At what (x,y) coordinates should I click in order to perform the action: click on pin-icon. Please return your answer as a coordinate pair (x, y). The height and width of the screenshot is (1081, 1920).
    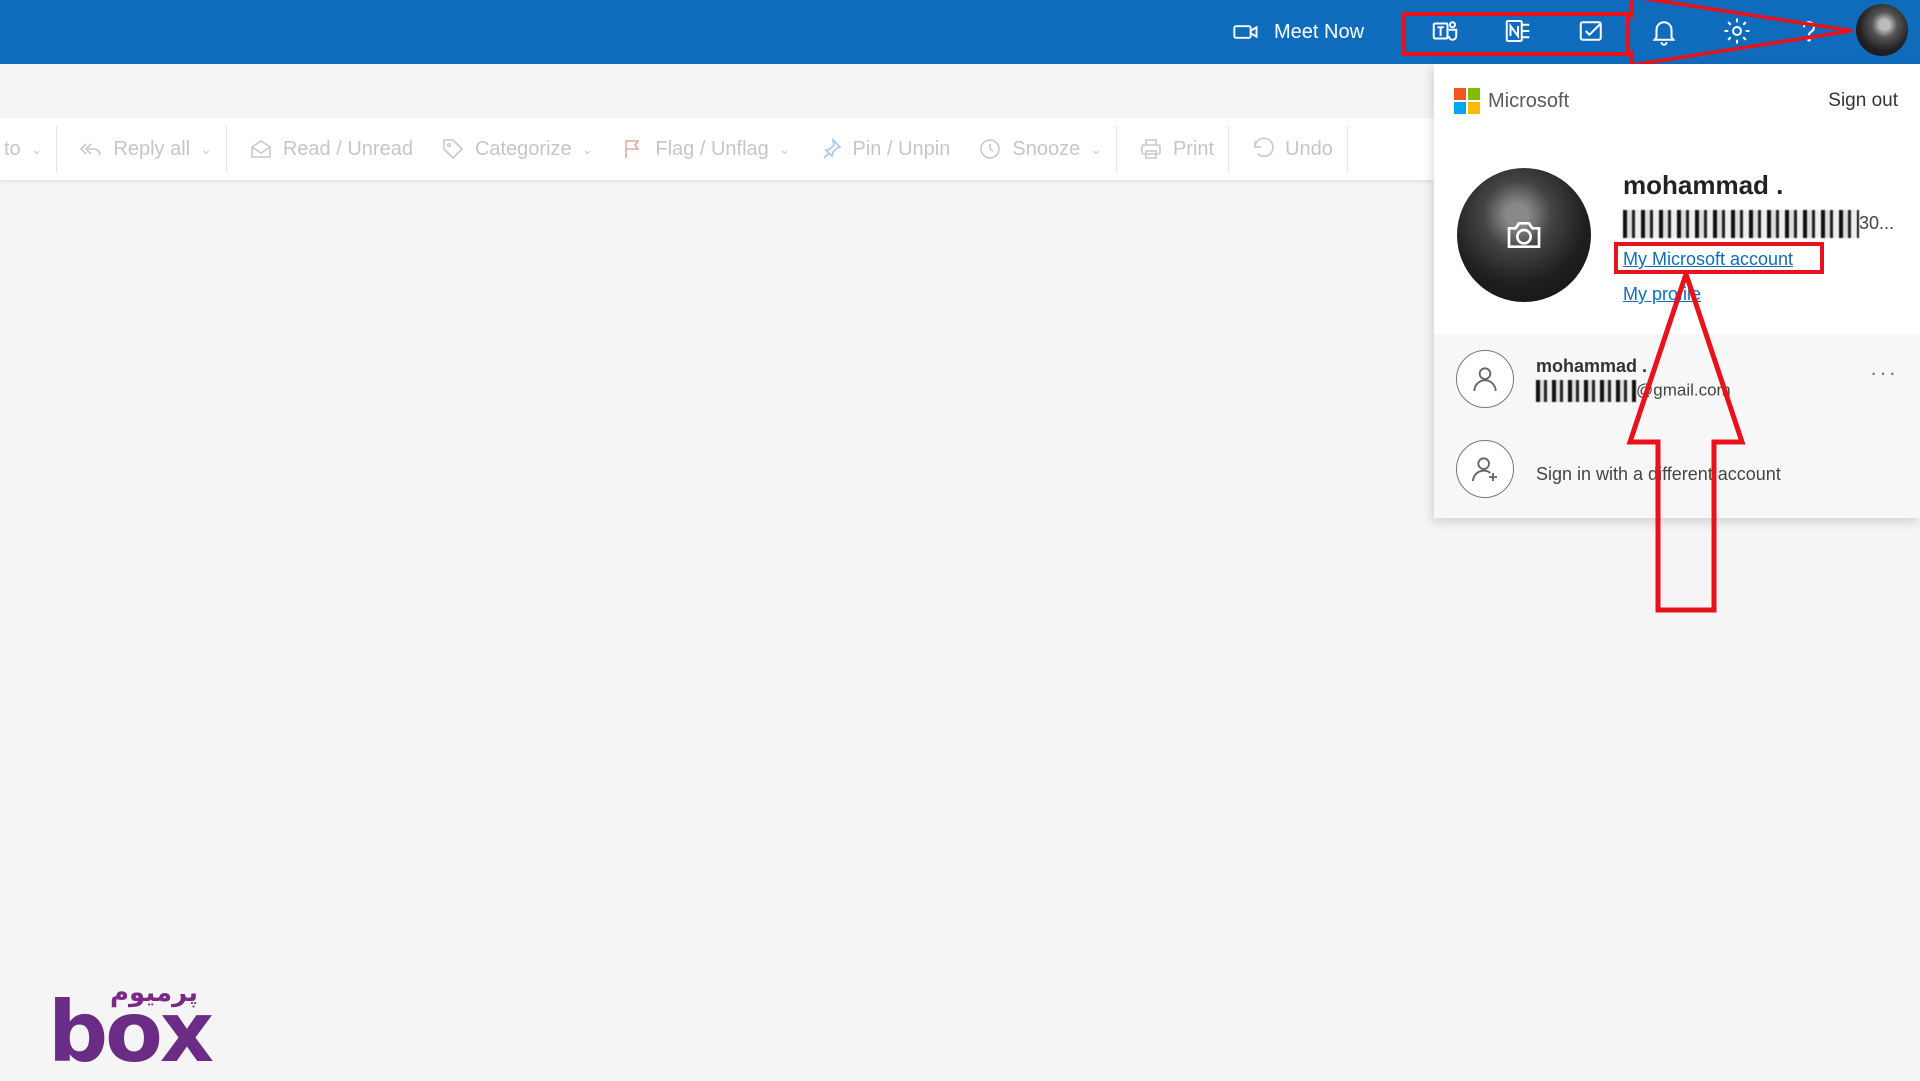
    Looking at the image, I should click on (831, 148).